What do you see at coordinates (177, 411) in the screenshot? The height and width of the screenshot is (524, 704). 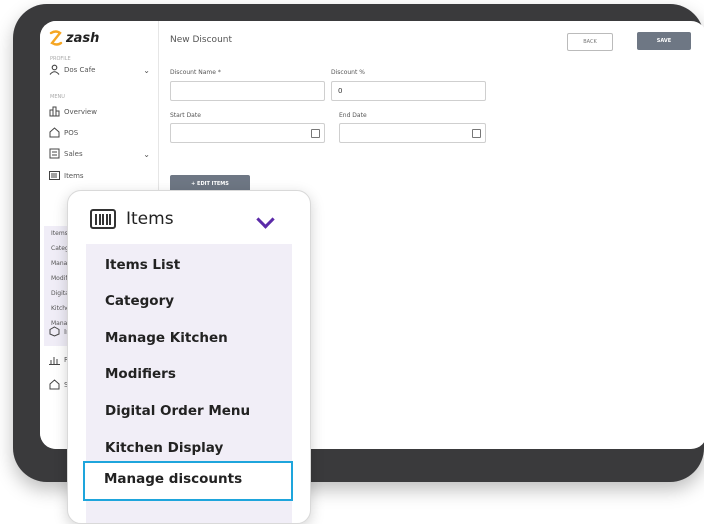 I see `menu-item-digital-order-menu: Digital Order Menu` at bounding box center [177, 411].